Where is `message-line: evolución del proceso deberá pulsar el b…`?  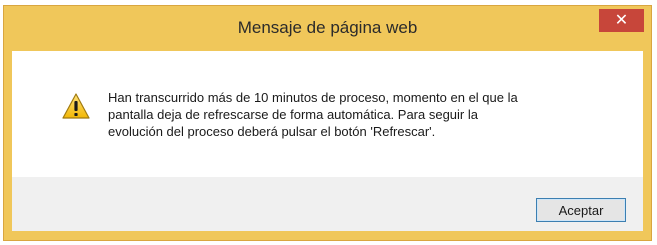
message-line: evolución del proceso deberá pulsar el b… is located at coordinates (272, 131).